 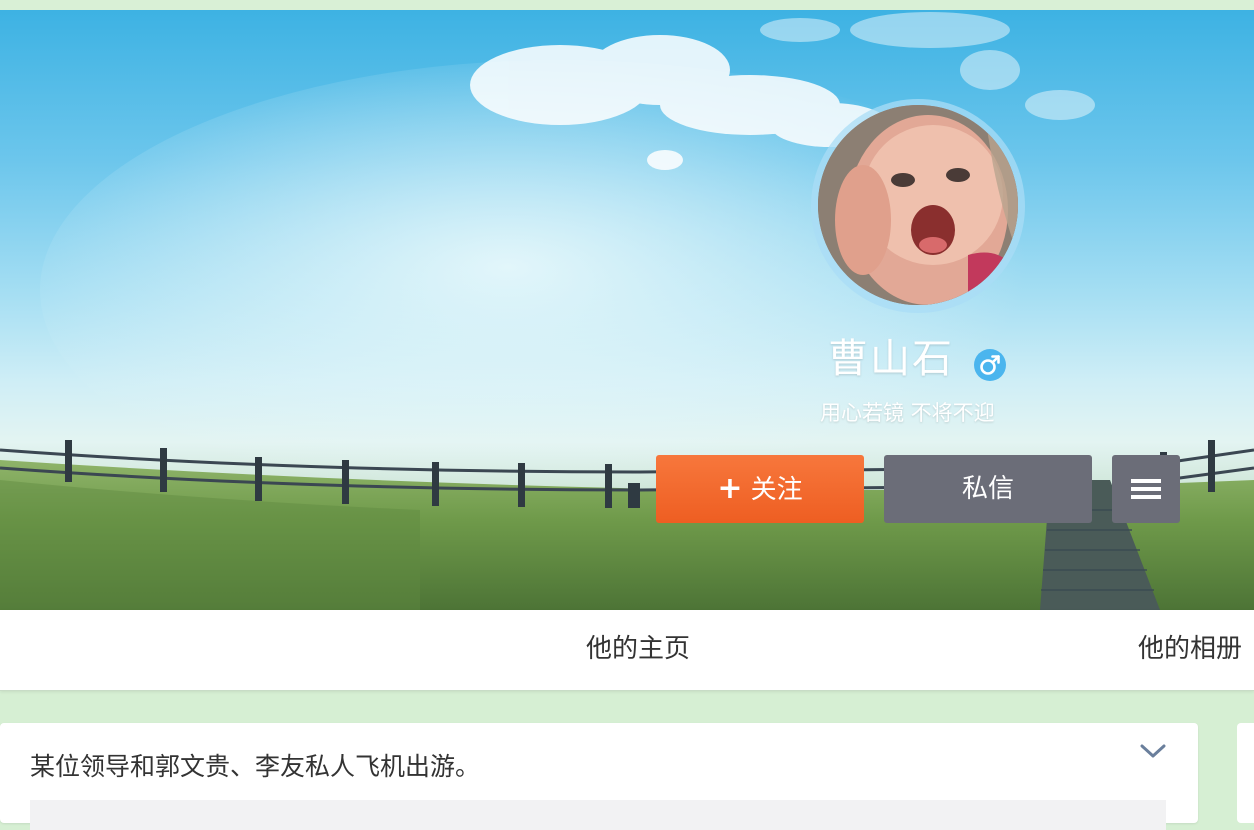 What do you see at coordinates (891, 359) in the screenshot?
I see `profile-username: 曹山石` at bounding box center [891, 359].